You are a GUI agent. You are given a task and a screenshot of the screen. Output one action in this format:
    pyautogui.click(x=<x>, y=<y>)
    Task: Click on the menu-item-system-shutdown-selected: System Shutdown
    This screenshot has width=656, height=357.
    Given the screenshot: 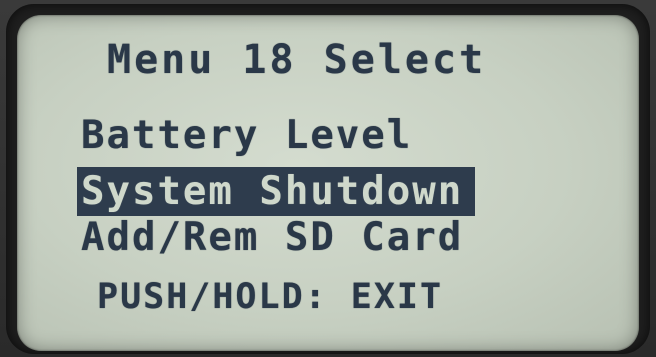 What is the action you would take?
    pyautogui.click(x=276, y=191)
    